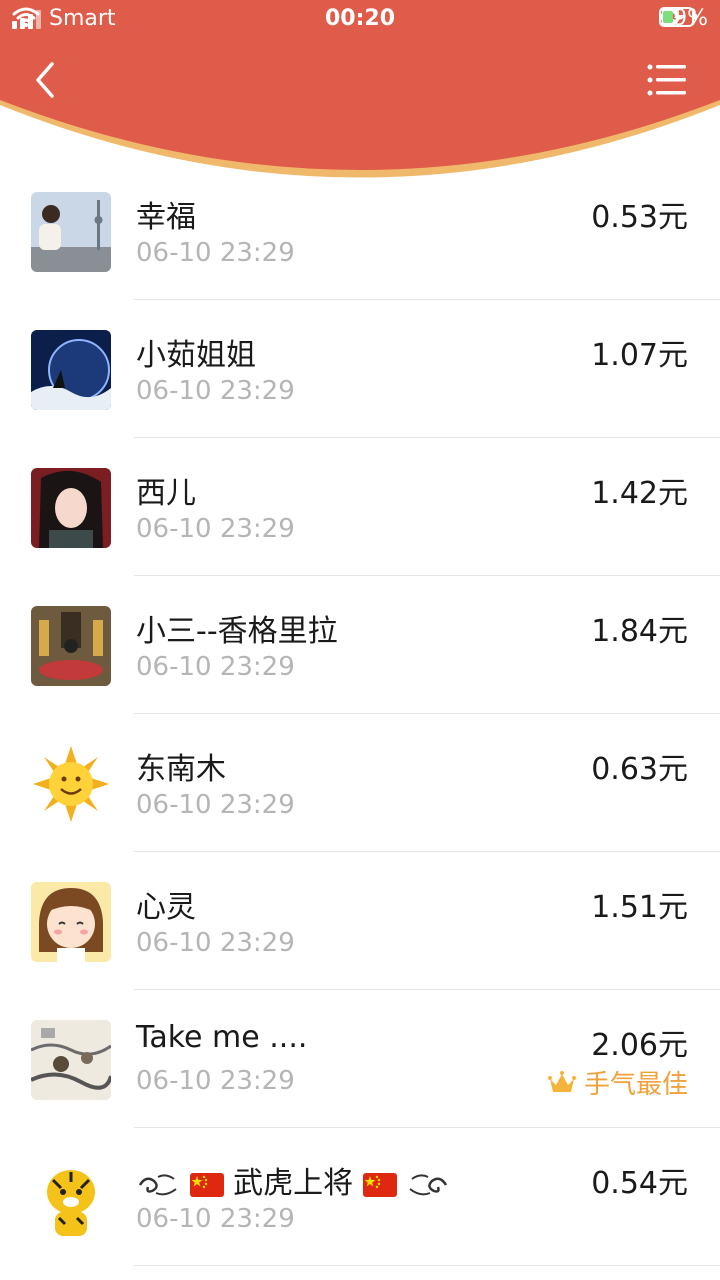  I want to click on battery-icon, so click(678, 17).